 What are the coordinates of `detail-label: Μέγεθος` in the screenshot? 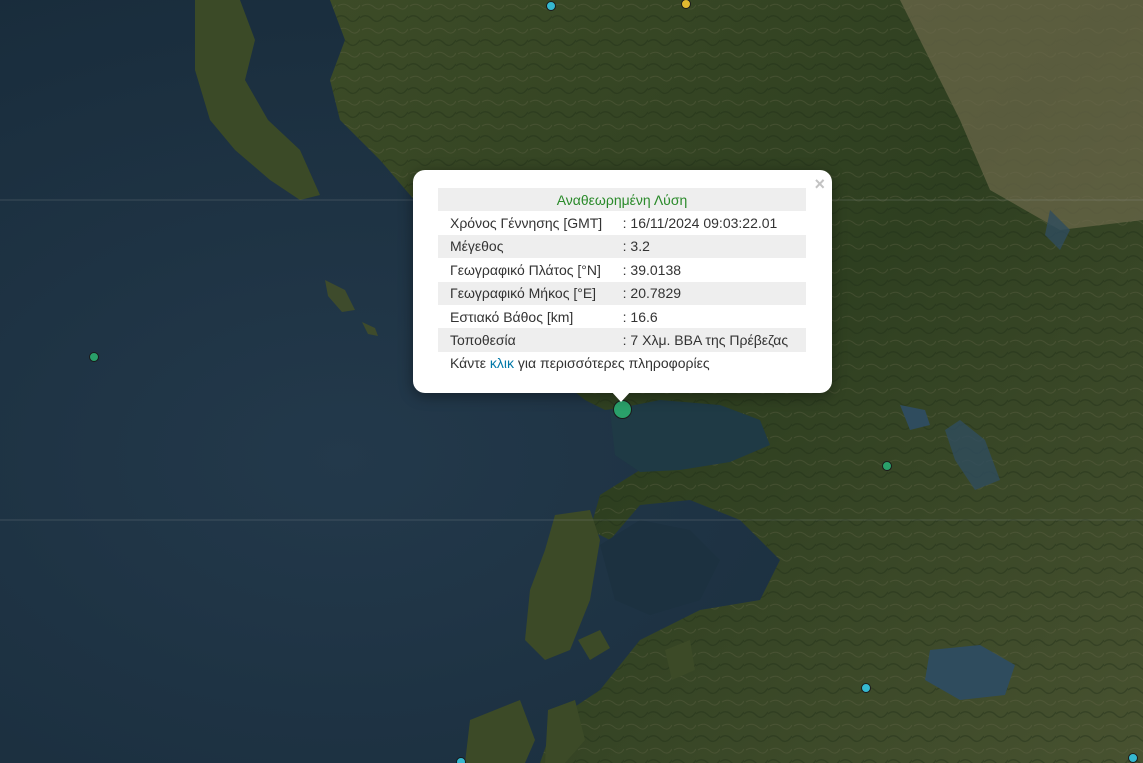 It's located at (529, 246).